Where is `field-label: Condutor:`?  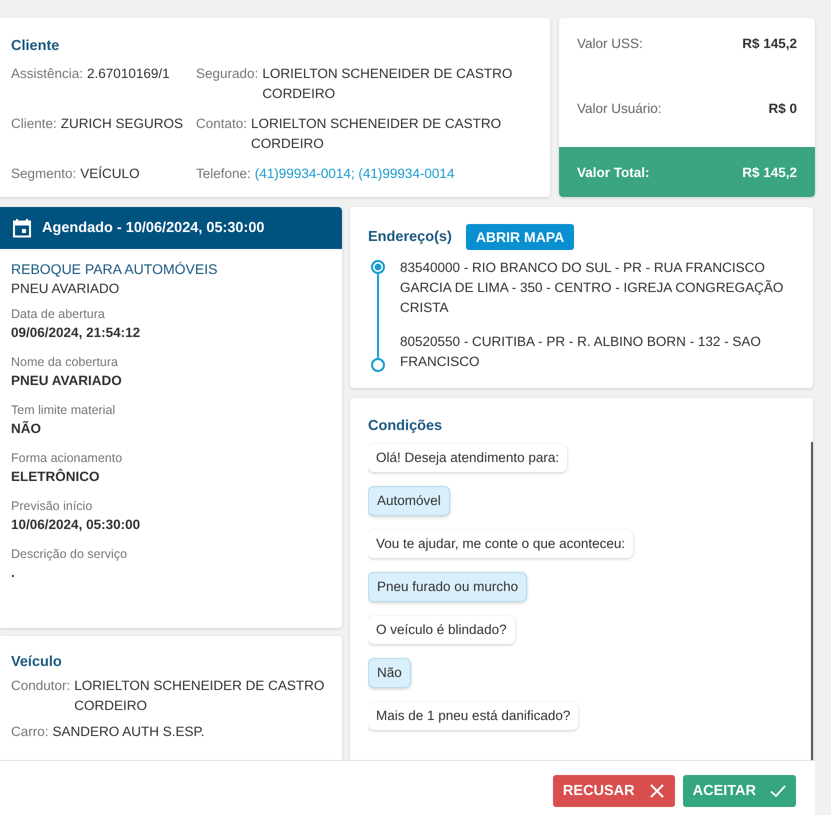
field-label: Condutor: is located at coordinates (40, 686).